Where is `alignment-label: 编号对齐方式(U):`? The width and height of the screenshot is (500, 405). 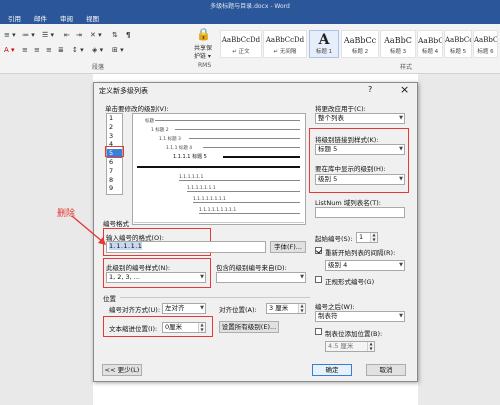 alignment-label: 编号对齐方式(U): is located at coordinates (135, 310).